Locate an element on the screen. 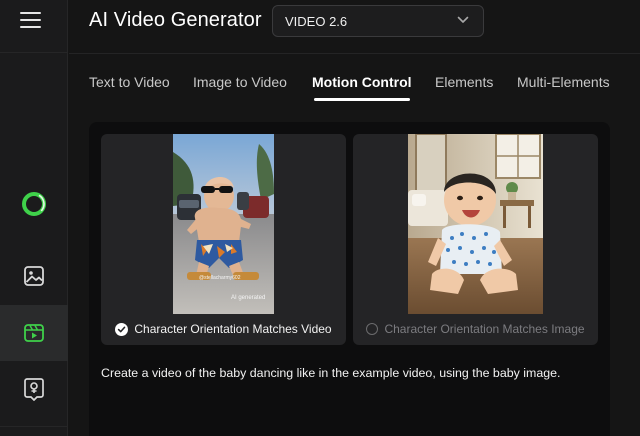  model-select: VIDEO 2.6 is located at coordinates (378, 21).